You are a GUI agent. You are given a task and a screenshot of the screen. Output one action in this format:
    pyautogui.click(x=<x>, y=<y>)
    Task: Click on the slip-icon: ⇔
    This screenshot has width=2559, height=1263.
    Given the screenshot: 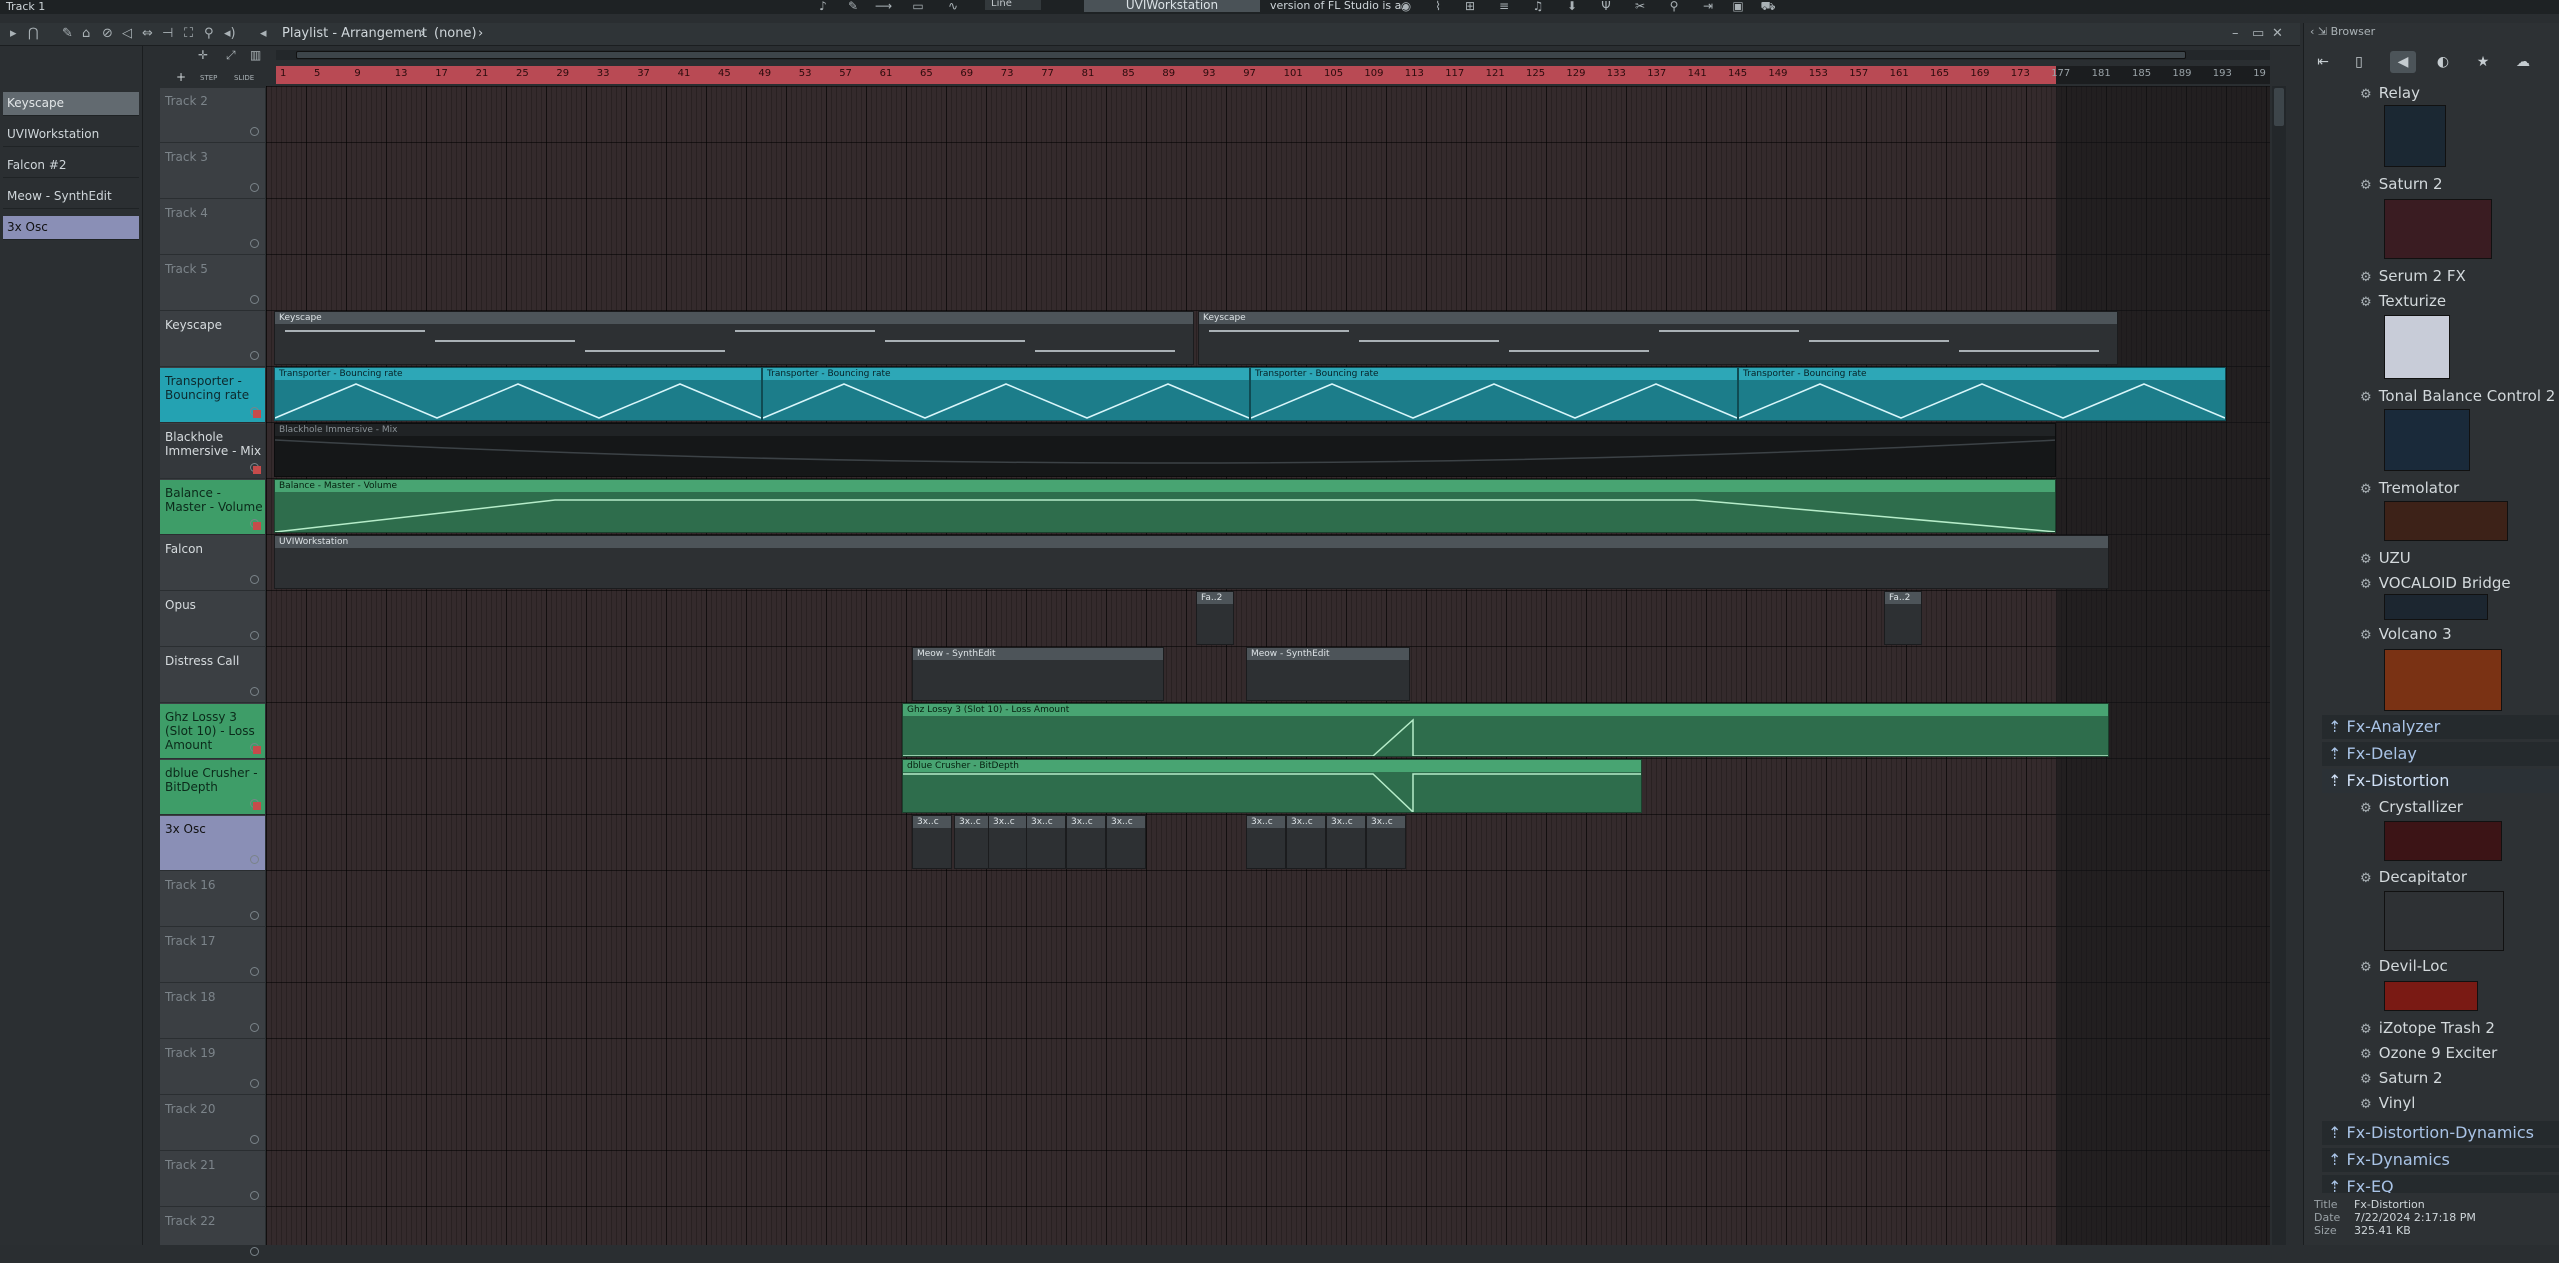 What is the action you would take?
    pyautogui.click(x=147, y=33)
    